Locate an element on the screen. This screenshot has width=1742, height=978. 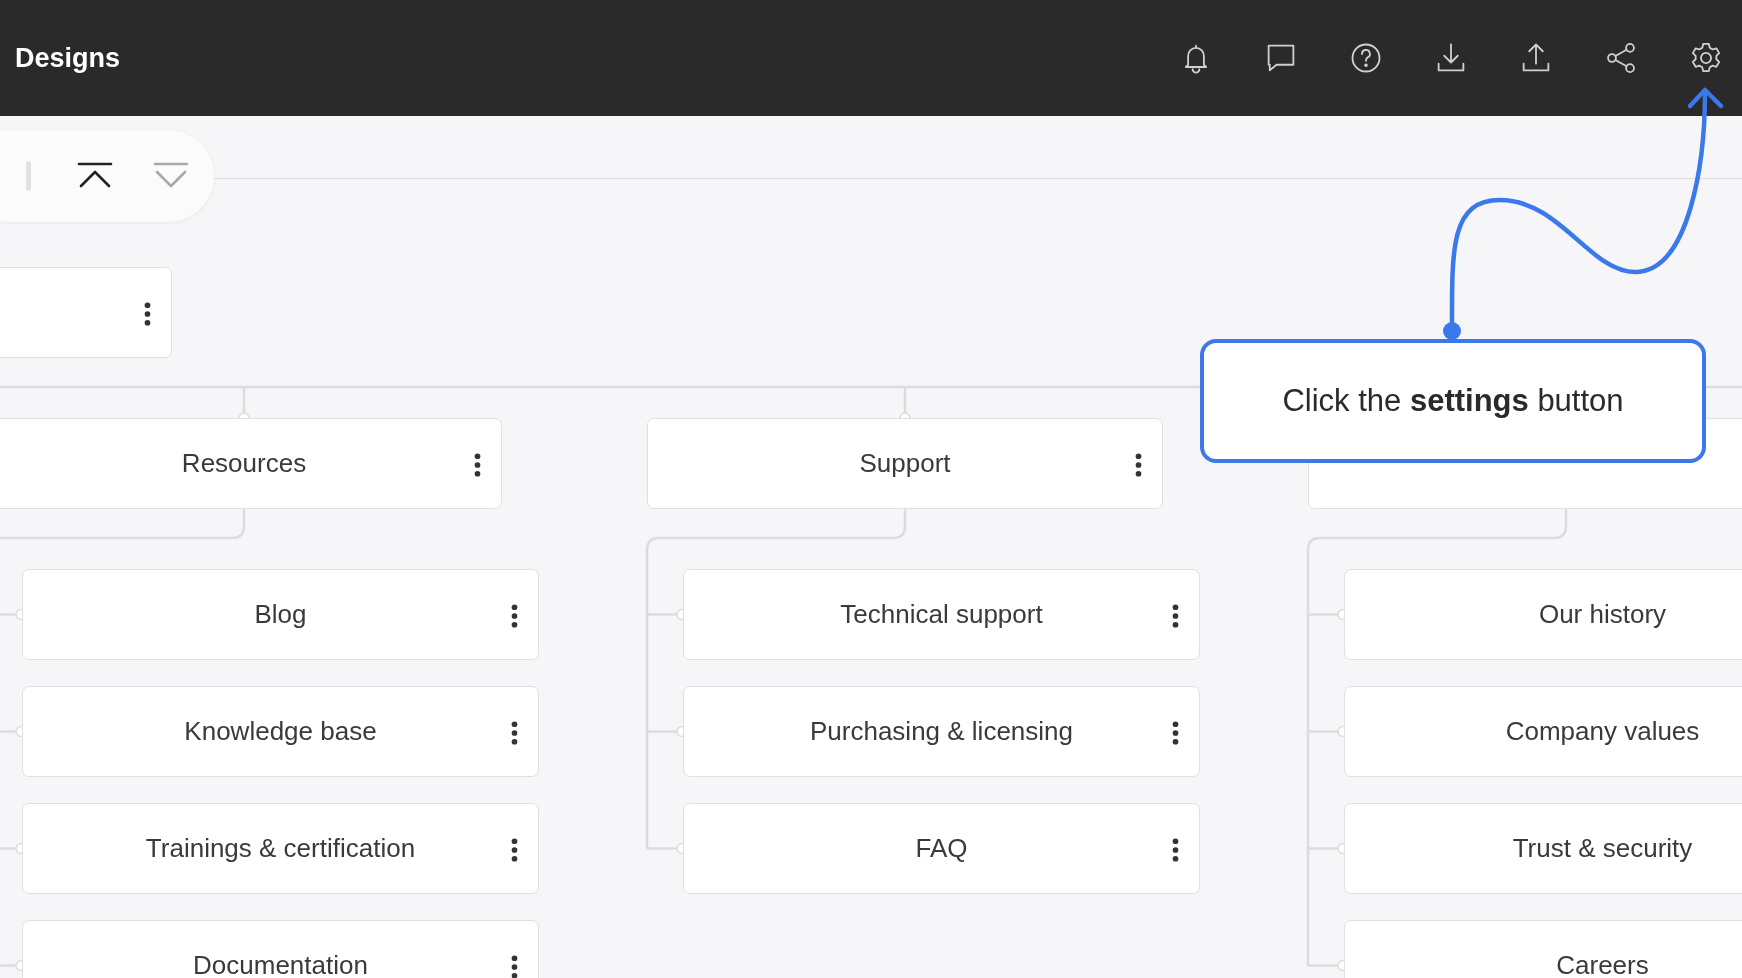
node-label: FAQ is located at coordinates (941, 848).